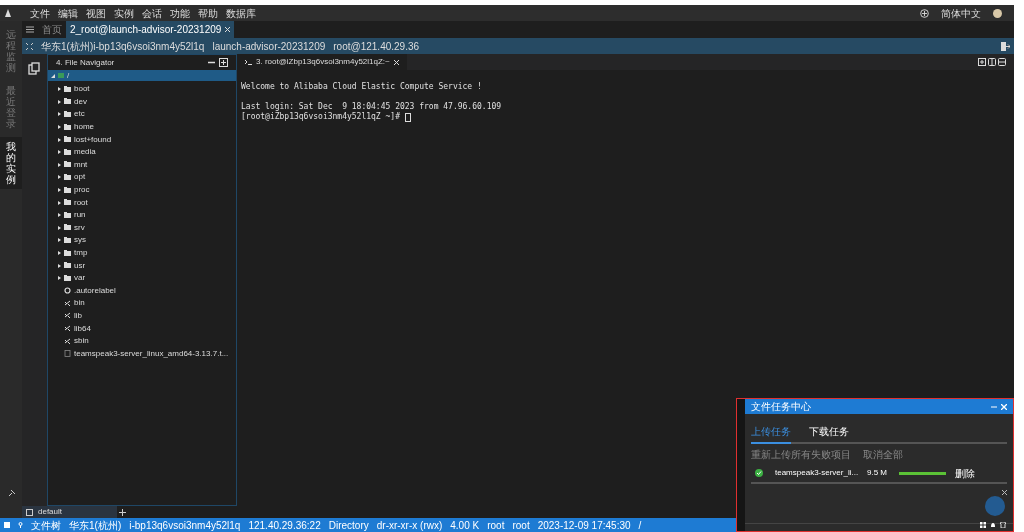  What do you see at coordinates (142, 190) in the screenshot?
I see `tree-item: proc` at bounding box center [142, 190].